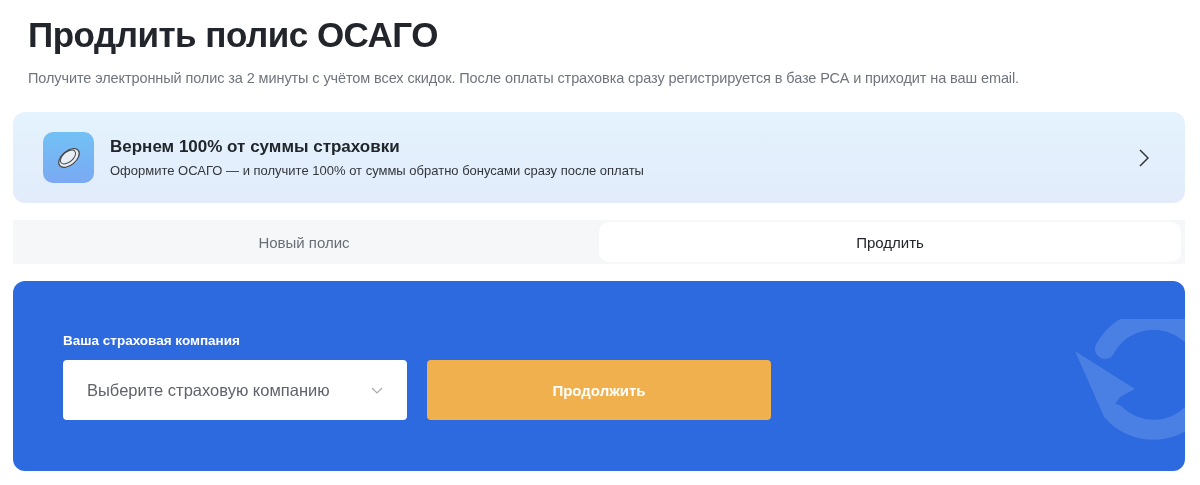  I want to click on chevron-right-icon, so click(1144, 157).